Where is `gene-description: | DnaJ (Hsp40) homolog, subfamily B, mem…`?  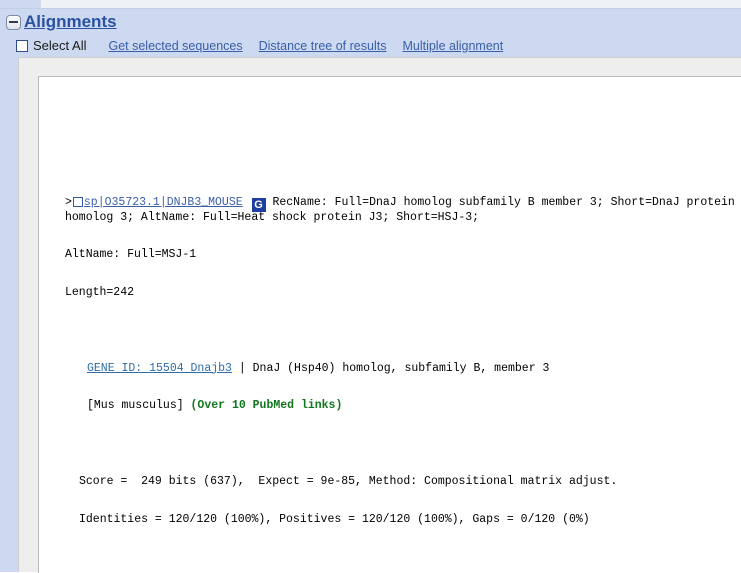
gene-description: | DnaJ (Hsp40) homolog, subfamily B, mem… is located at coordinates (394, 368).